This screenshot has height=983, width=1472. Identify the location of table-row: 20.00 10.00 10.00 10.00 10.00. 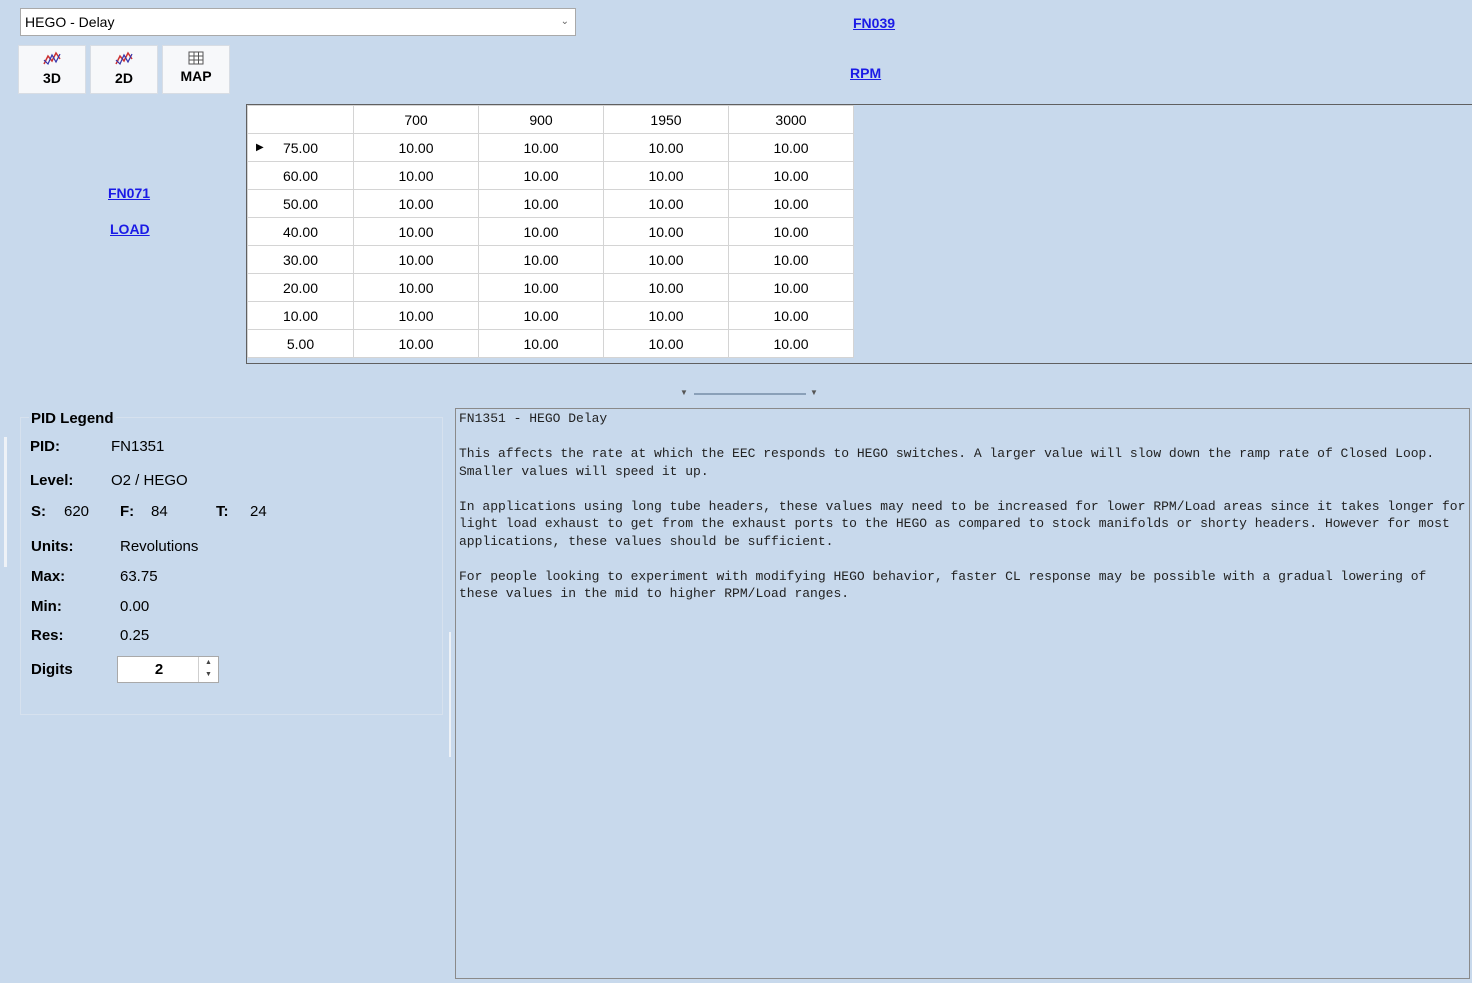
(550, 287).